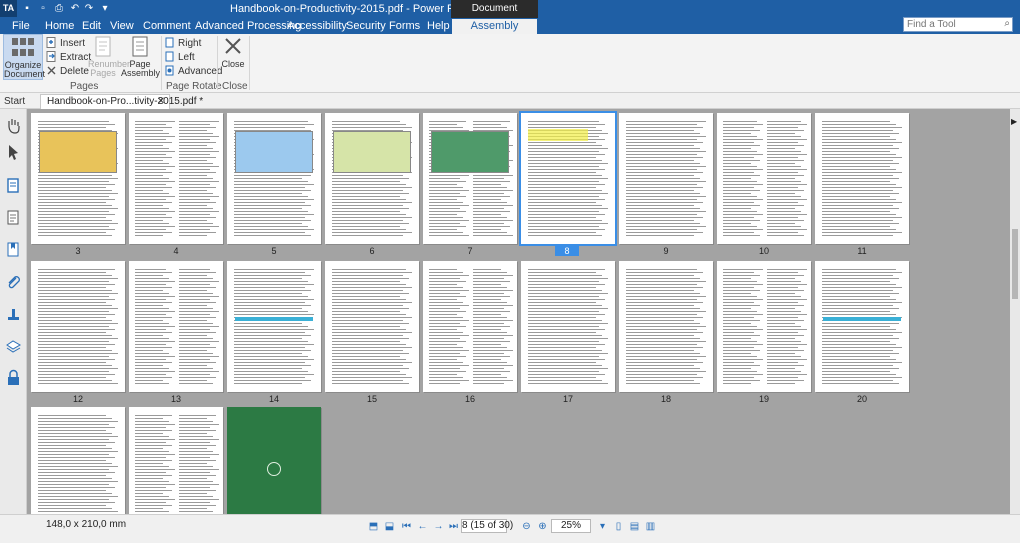  Describe the element at coordinates (43, 9) in the screenshot. I see `open-icon: ▫` at that location.